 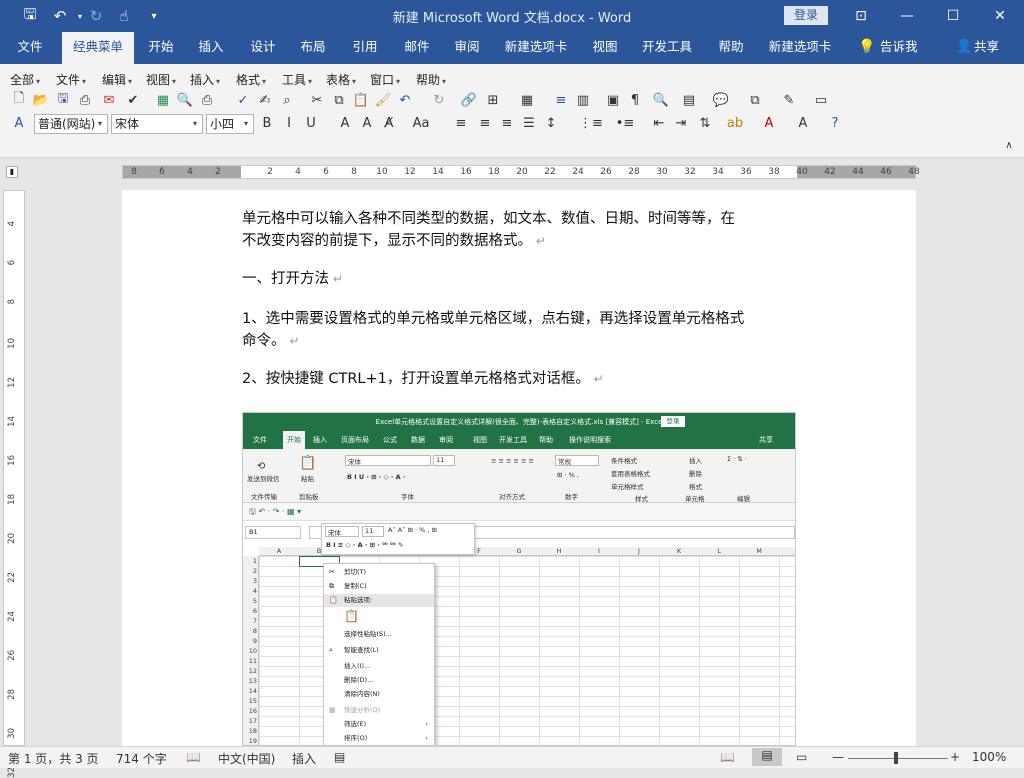 What do you see at coordinates (339, 100) in the screenshot?
I see `copy-icon: ⧉` at bounding box center [339, 100].